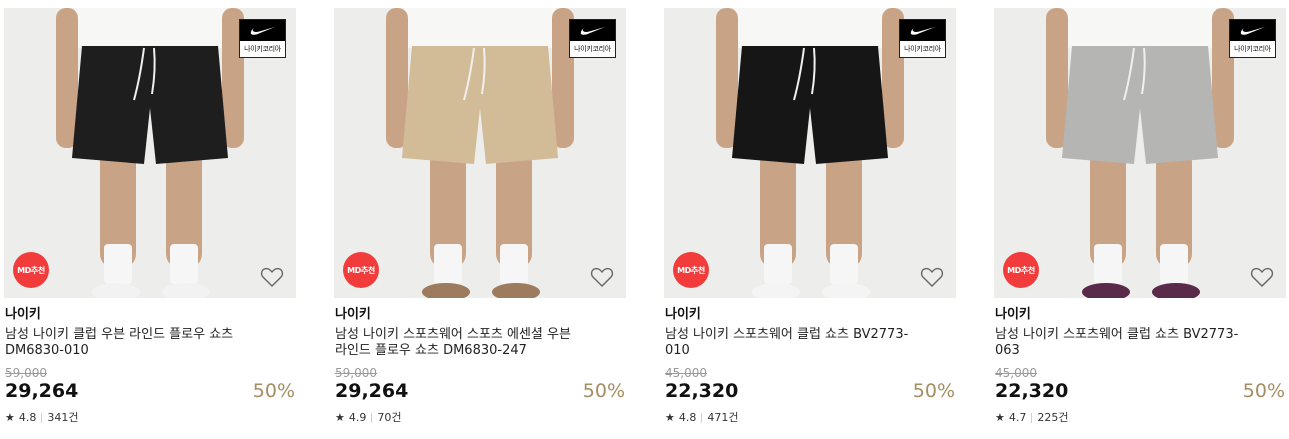  What do you see at coordinates (389, 417) in the screenshot?
I see `review-count: 70건` at bounding box center [389, 417].